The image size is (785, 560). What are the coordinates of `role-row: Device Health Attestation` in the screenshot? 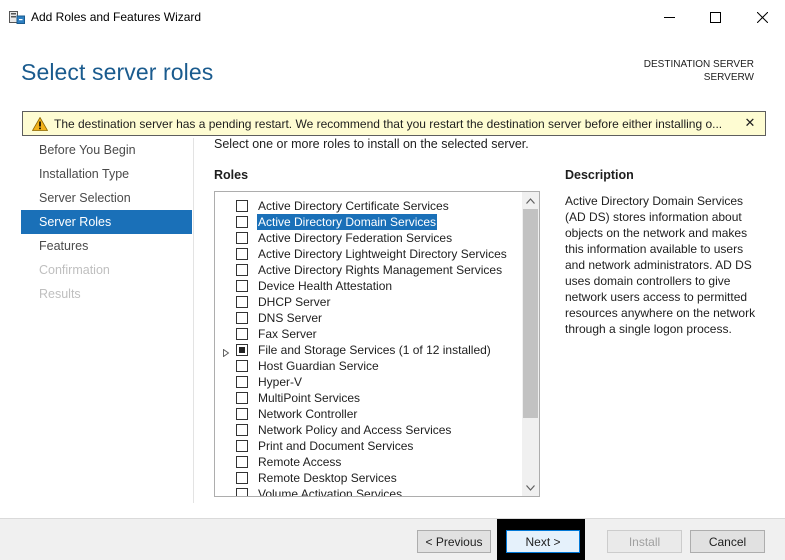 It's located at (368, 286).